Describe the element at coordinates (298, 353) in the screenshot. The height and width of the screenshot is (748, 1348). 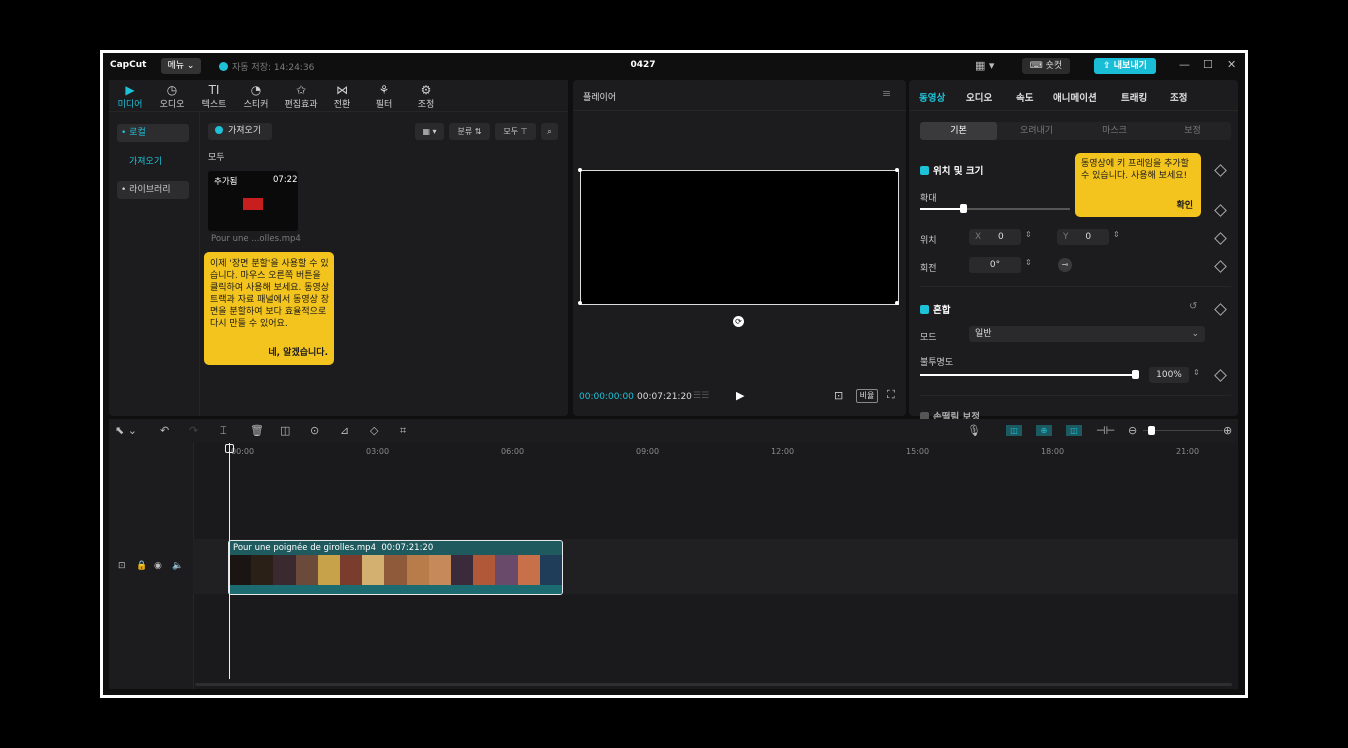
I see `tooltip-confirm-button: 네, 알겠습니다.` at that location.